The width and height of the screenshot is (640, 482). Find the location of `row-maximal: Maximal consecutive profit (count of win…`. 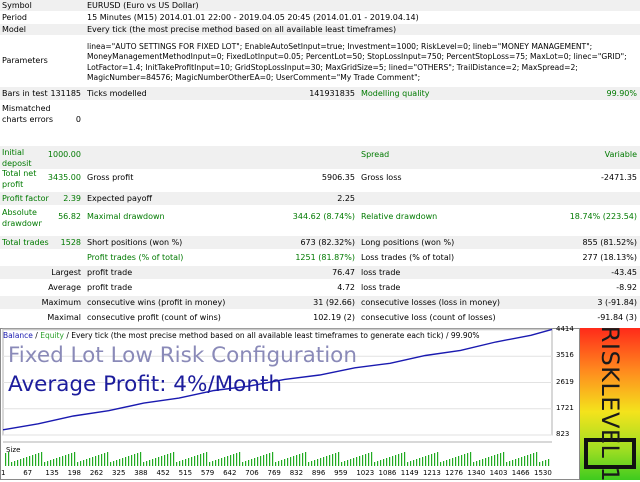

row-maximal: Maximal consecutive profit (count of win… is located at coordinates (320, 317).